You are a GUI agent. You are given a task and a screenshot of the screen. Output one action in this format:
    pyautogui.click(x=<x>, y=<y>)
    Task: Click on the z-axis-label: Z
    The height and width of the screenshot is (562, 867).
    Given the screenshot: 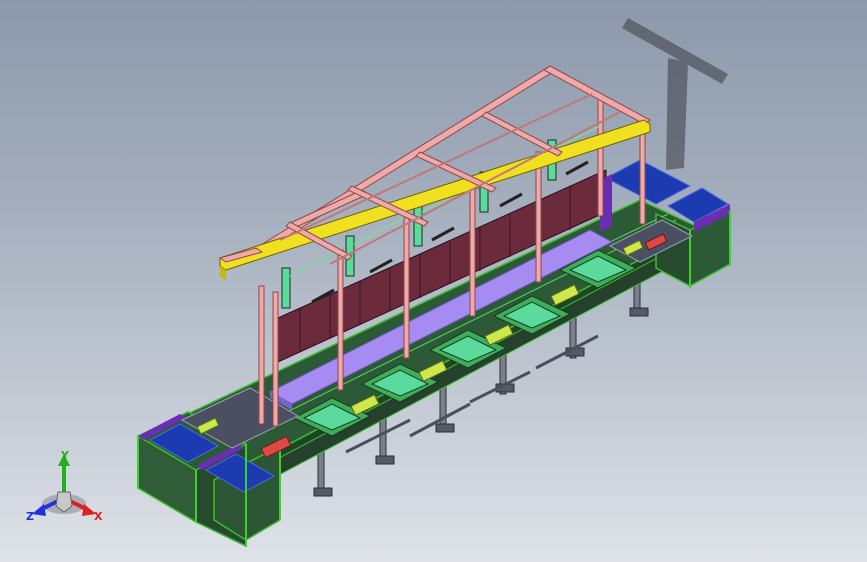 What is the action you would take?
    pyautogui.click(x=30, y=516)
    